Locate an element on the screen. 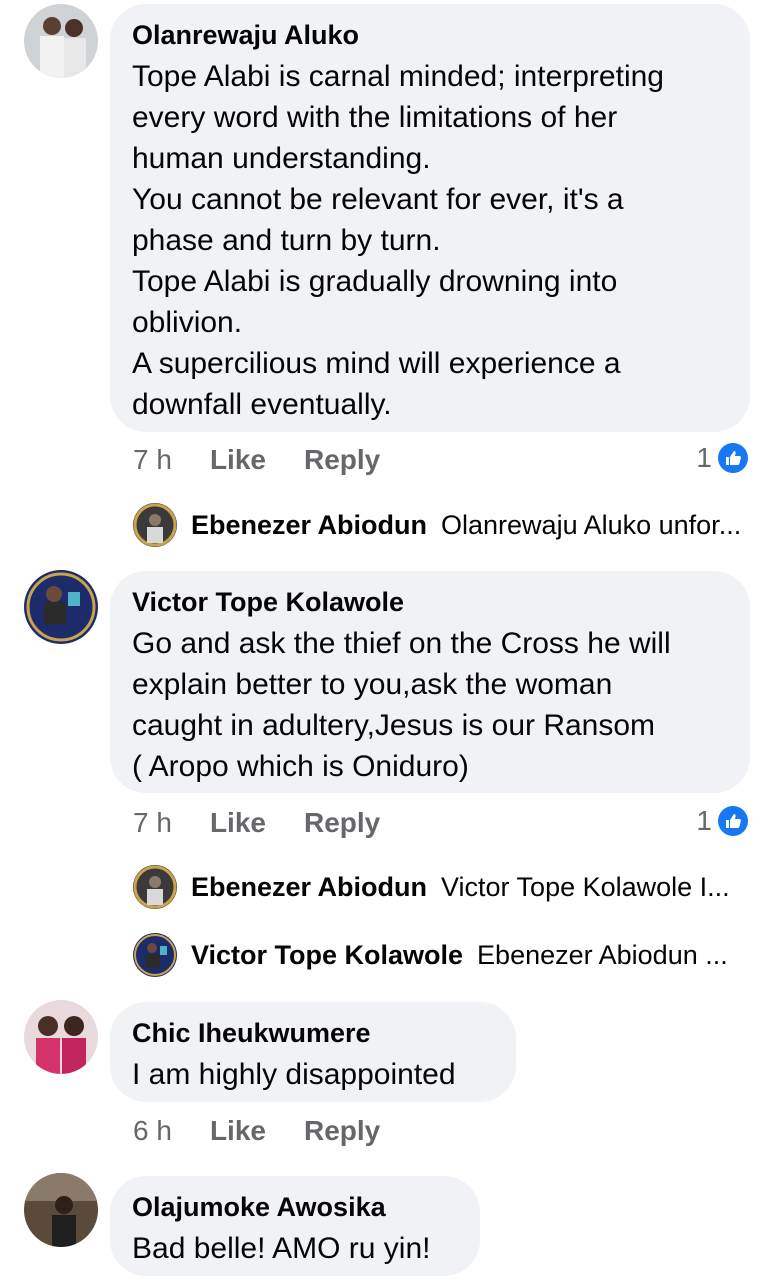 This screenshot has height=1280, width=774. comment-actions: 6 h Like Reply is located at coordinates (256, 1131).